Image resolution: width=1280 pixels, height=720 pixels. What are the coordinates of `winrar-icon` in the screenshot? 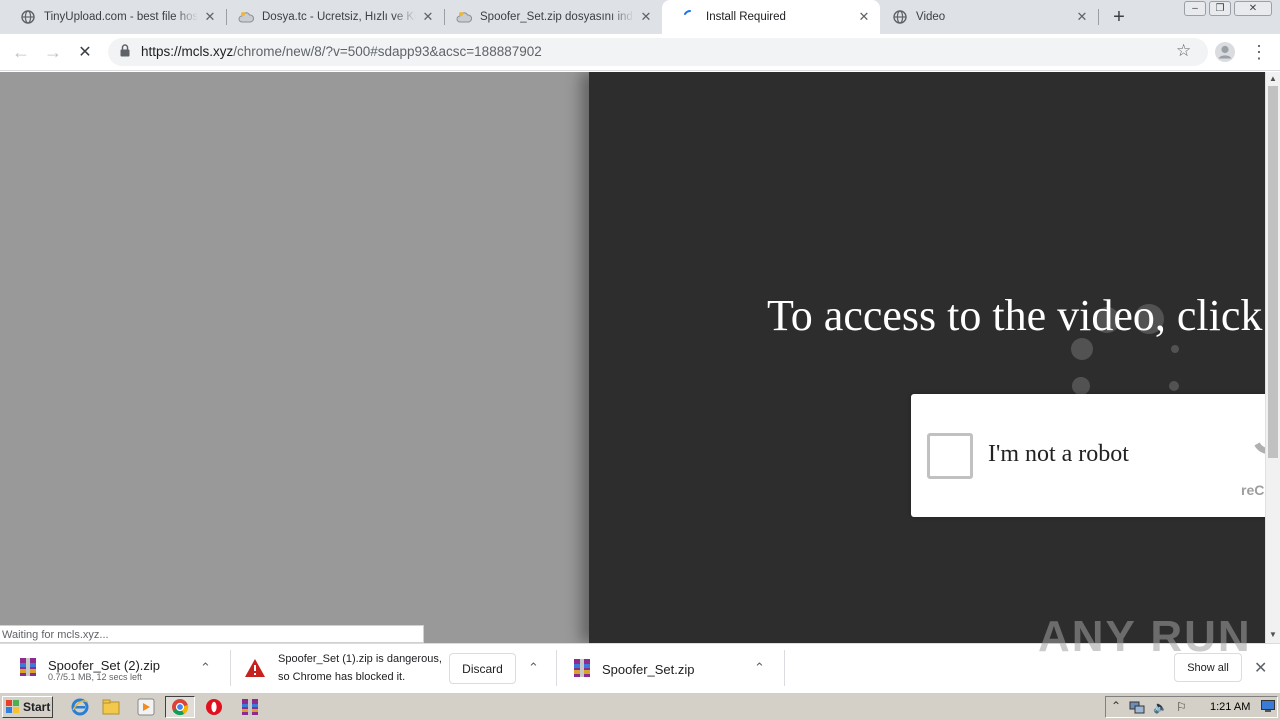 It's located at (250, 707).